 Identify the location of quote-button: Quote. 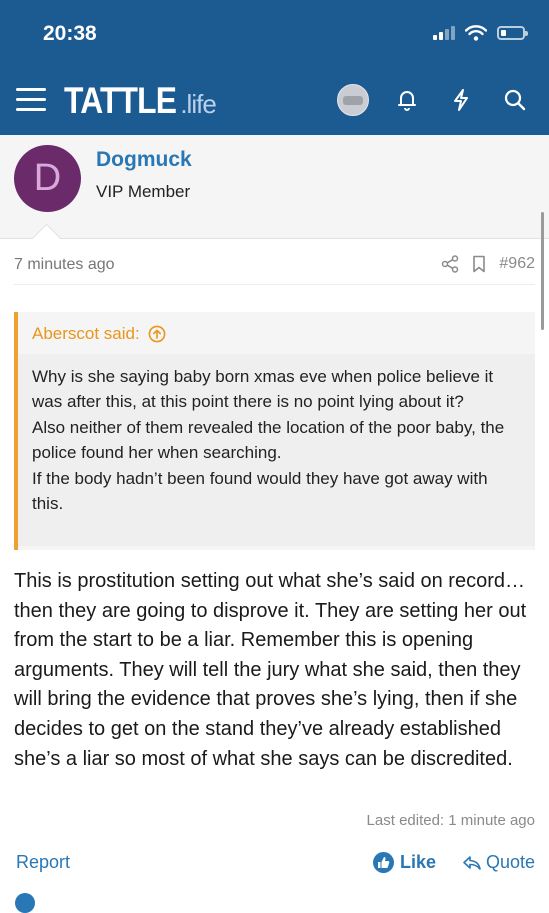
(498, 862).